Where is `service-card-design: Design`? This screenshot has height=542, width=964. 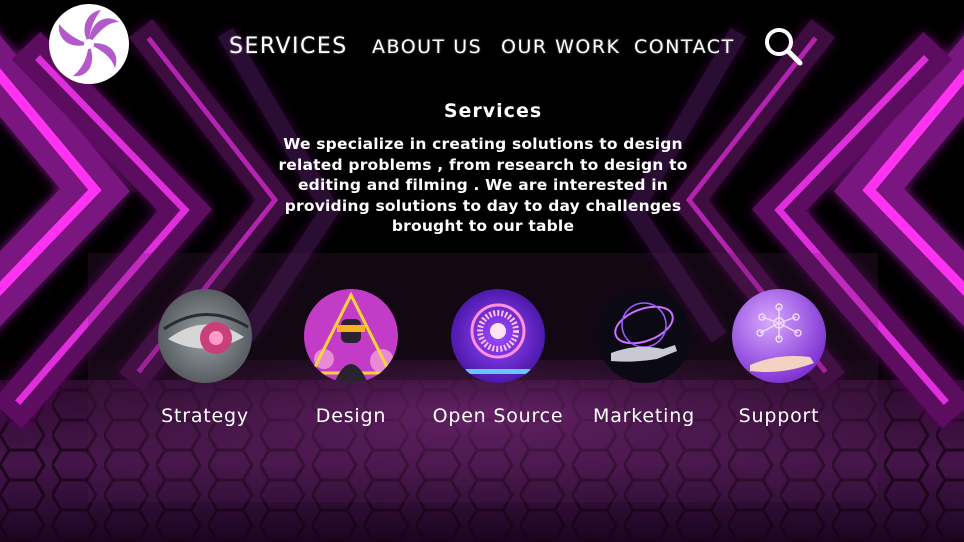
service-card-design: Design is located at coordinates (351, 353).